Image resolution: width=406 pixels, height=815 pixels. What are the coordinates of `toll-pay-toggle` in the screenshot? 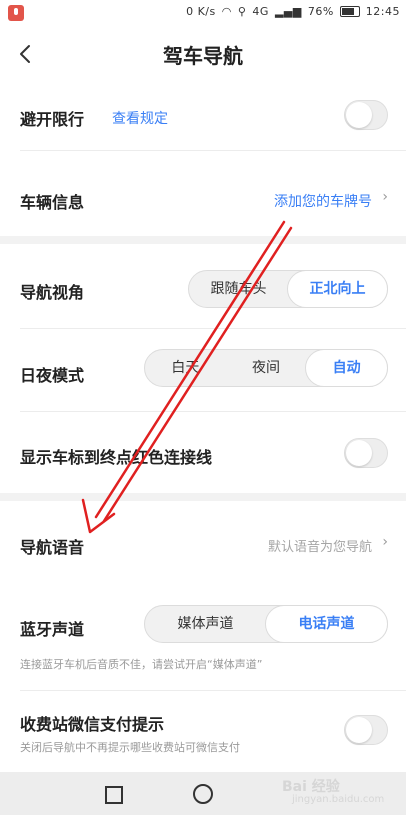 It's located at (366, 730).